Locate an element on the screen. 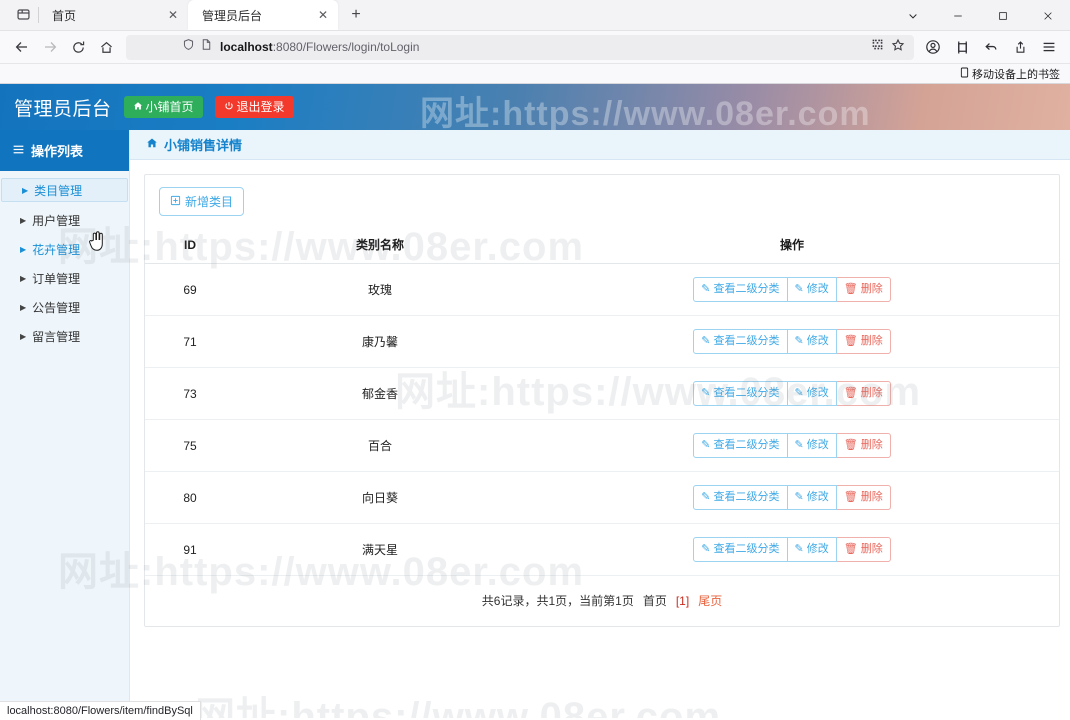  list-icon is located at coordinates (18, 151).